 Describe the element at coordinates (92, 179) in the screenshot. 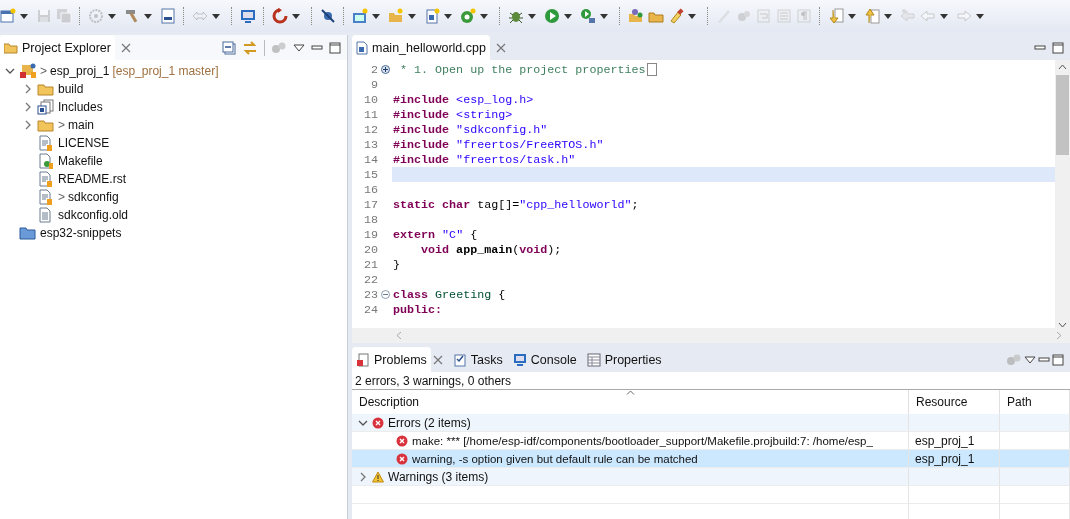

I see `tree-item: README.rst` at that location.